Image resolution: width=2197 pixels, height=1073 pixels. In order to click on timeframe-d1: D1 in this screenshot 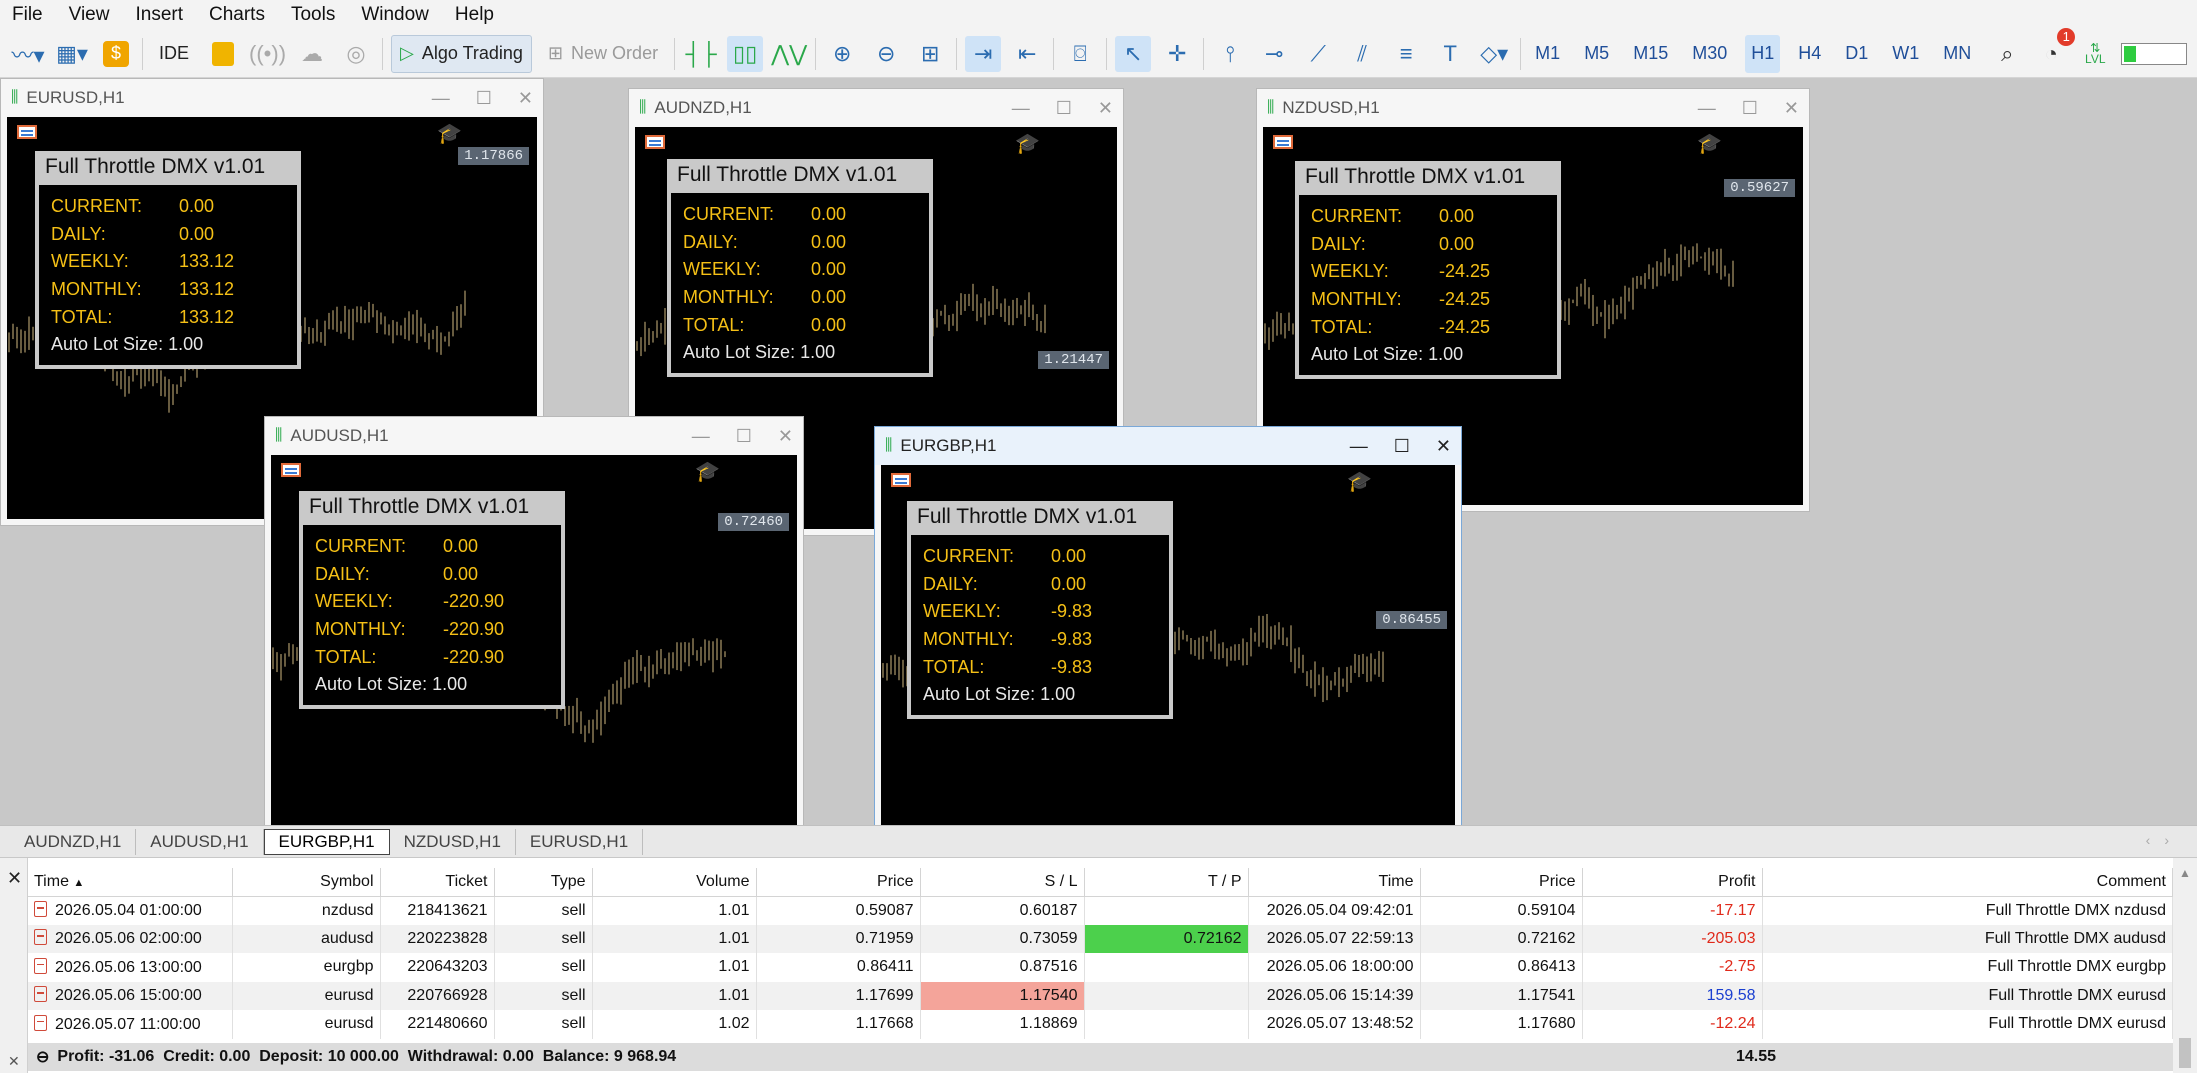, I will do `click(1856, 54)`.